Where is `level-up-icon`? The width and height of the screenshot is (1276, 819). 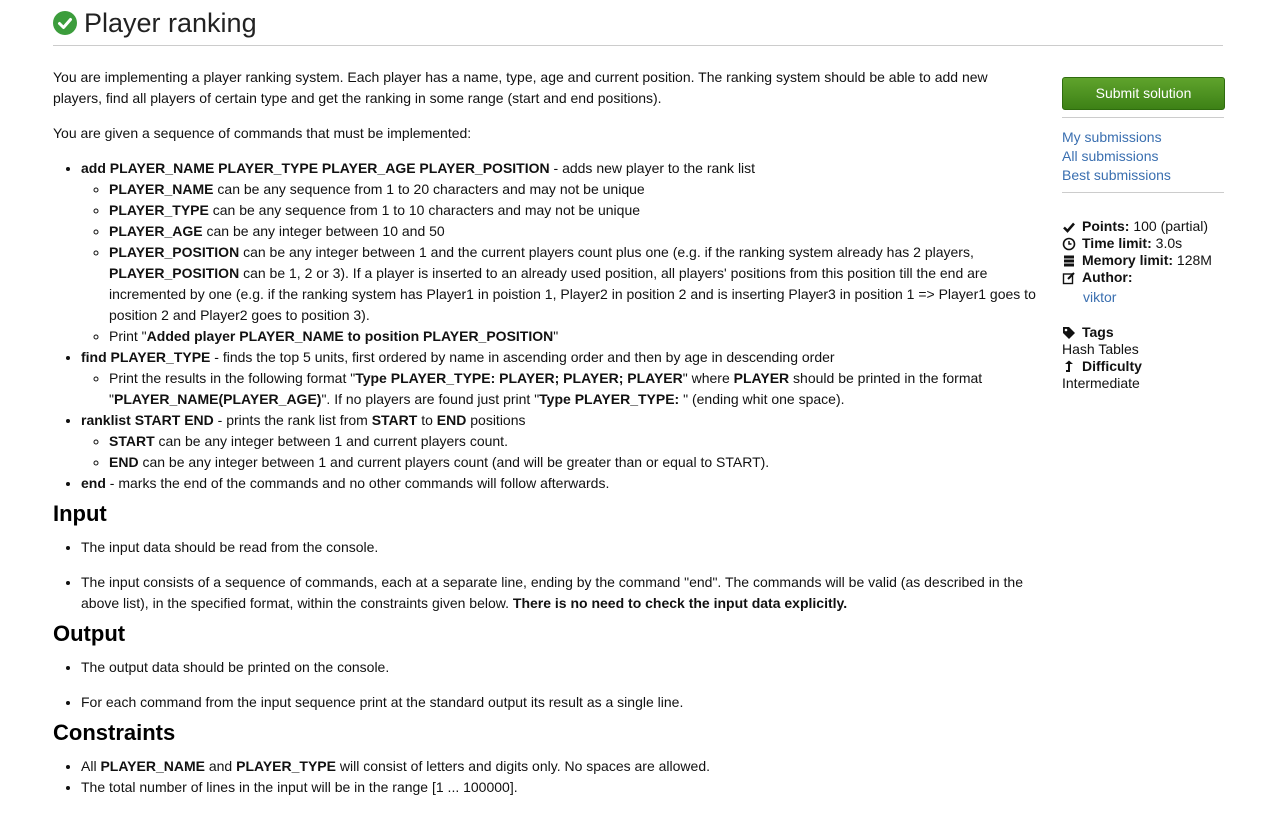 level-up-icon is located at coordinates (1069, 366).